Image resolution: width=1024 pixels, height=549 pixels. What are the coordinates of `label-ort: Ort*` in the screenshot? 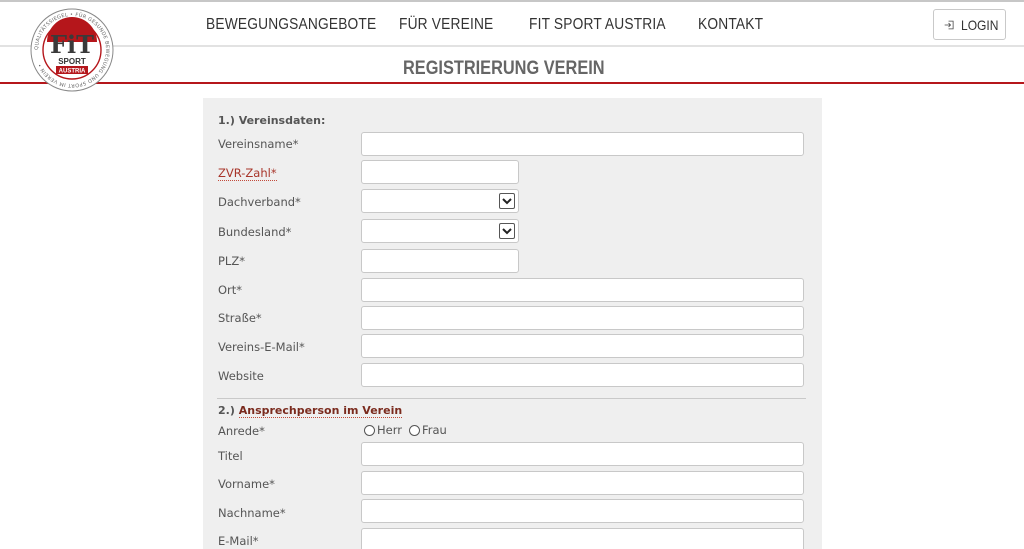 It's located at (230, 290).